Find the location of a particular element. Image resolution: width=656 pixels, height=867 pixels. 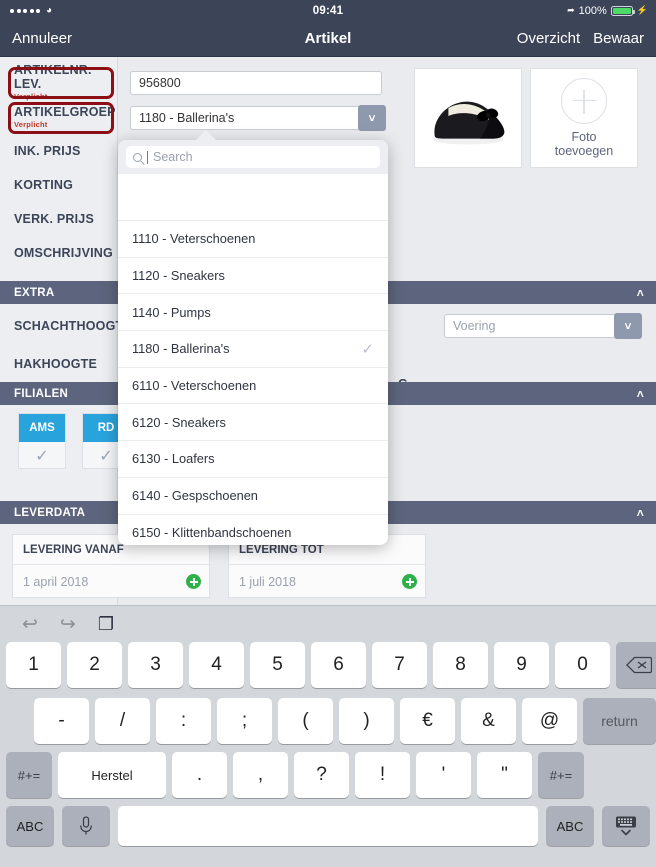

ballerina-shoe-image is located at coordinates (468, 118).